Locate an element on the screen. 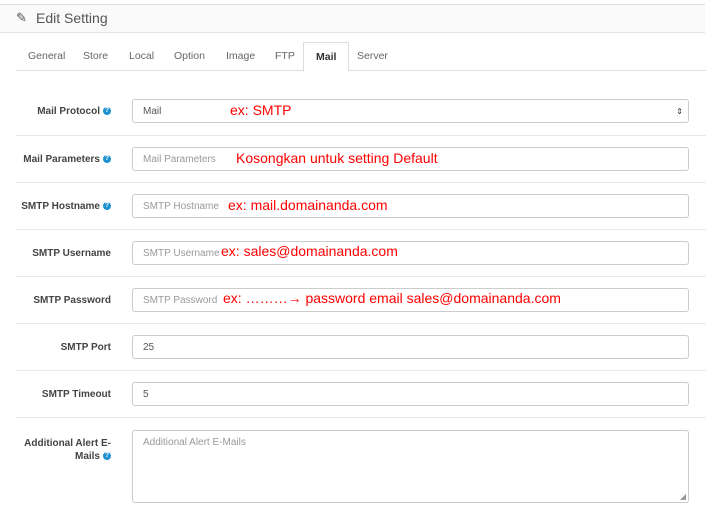 The width and height of the screenshot is (707, 527). alert-emails-textarea: Additional Alert E-Mails ◢ is located at coordinates (410, 466).